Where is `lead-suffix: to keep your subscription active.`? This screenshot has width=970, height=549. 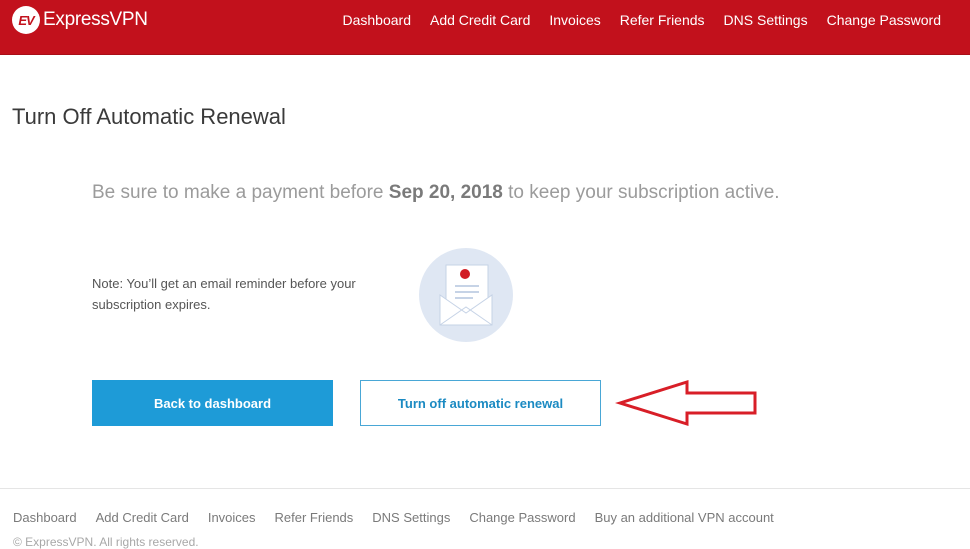
lead-suffix: to keep your subscription active. is located at coordinates (641, 192).